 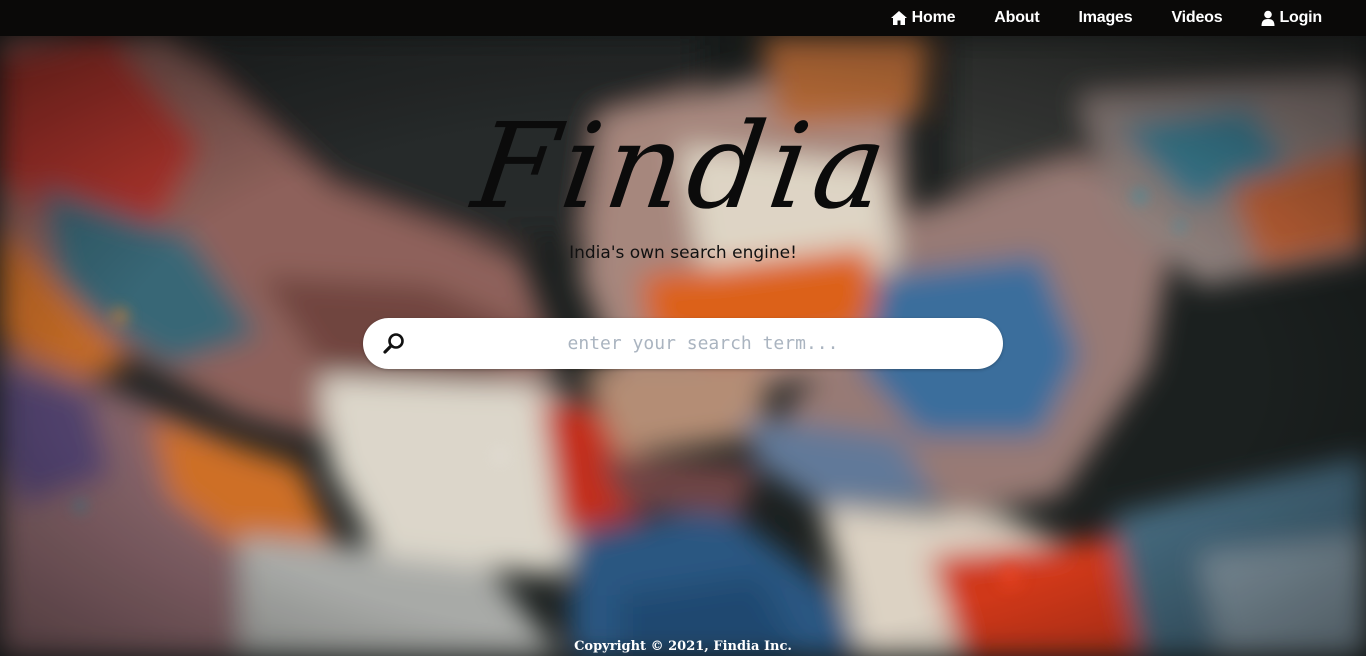 I want to click on nav-item-videos: Videos, so click(x=1196, y=18).